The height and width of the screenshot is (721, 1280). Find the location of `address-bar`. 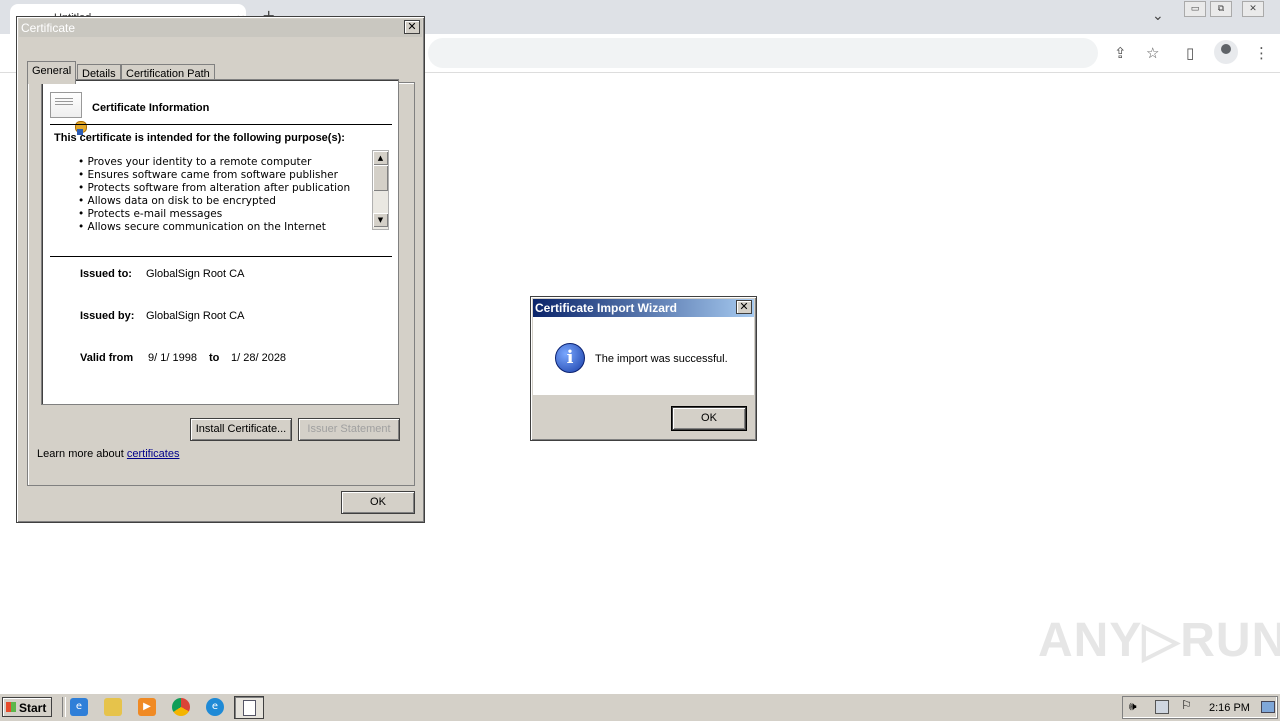

address-bar is located at coordinates (763, 53).